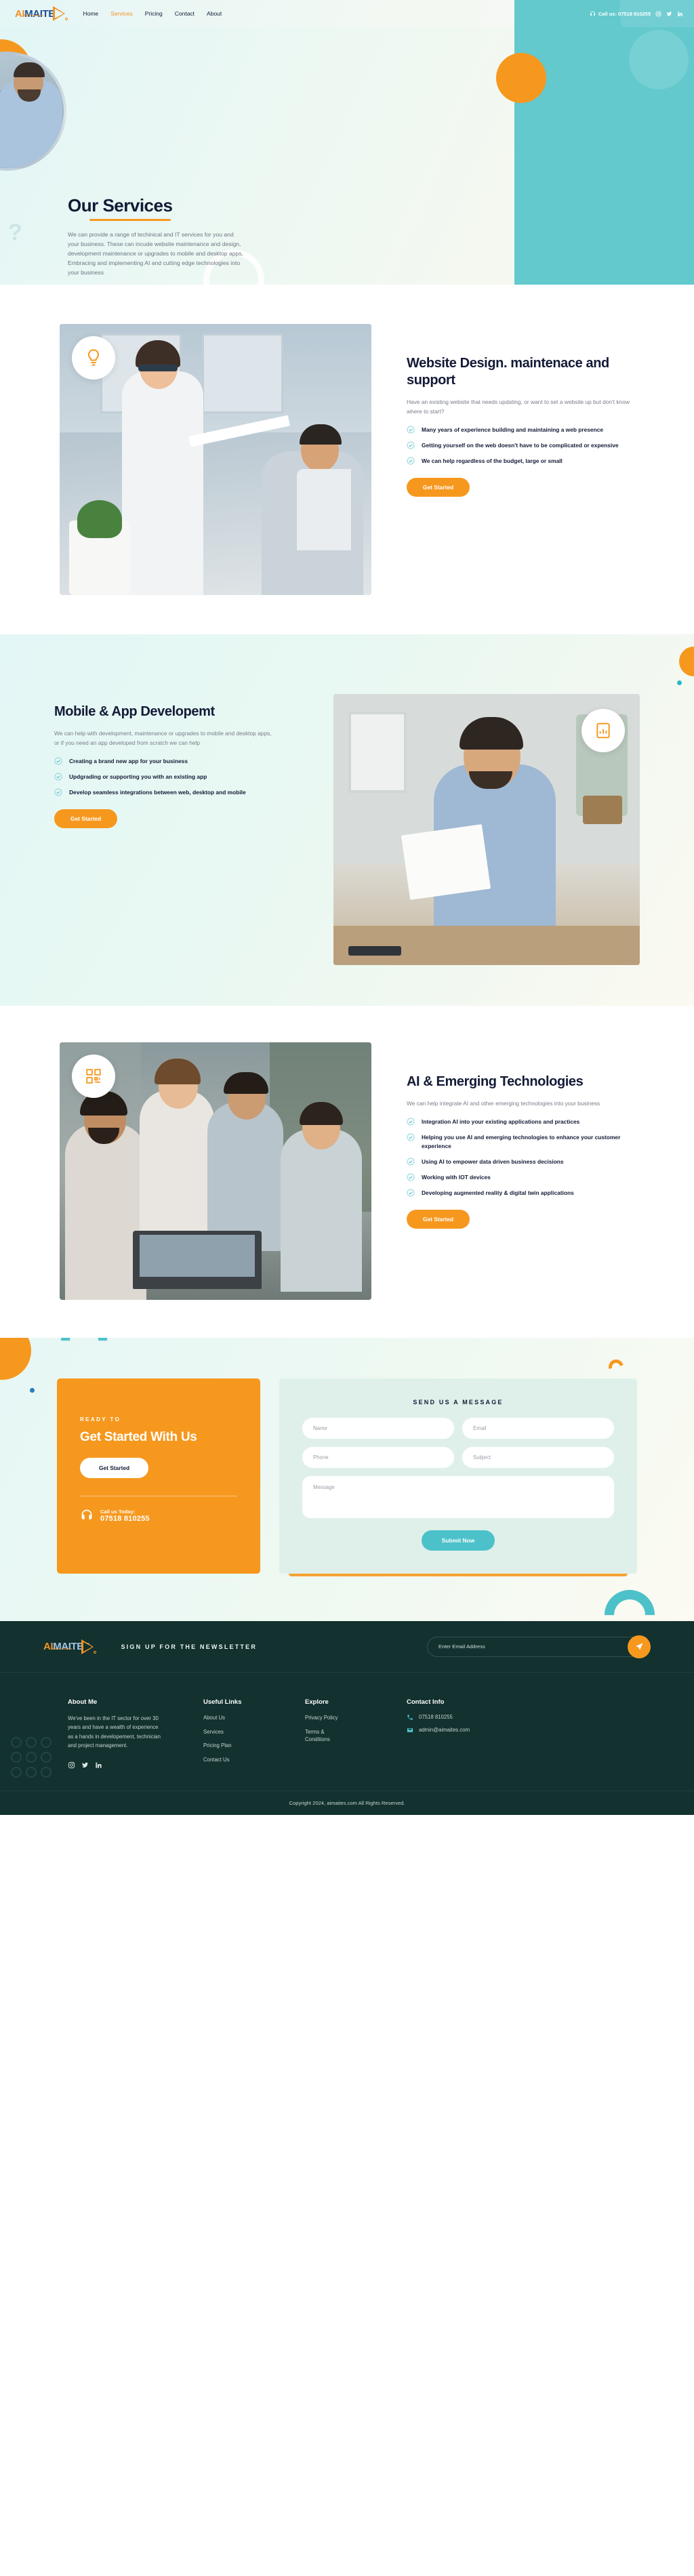  What do you see at coordinates (48, 1647) in the screenshot?
I see `footer-logo-ai-text: AI` at bounding box center [48, 1647].